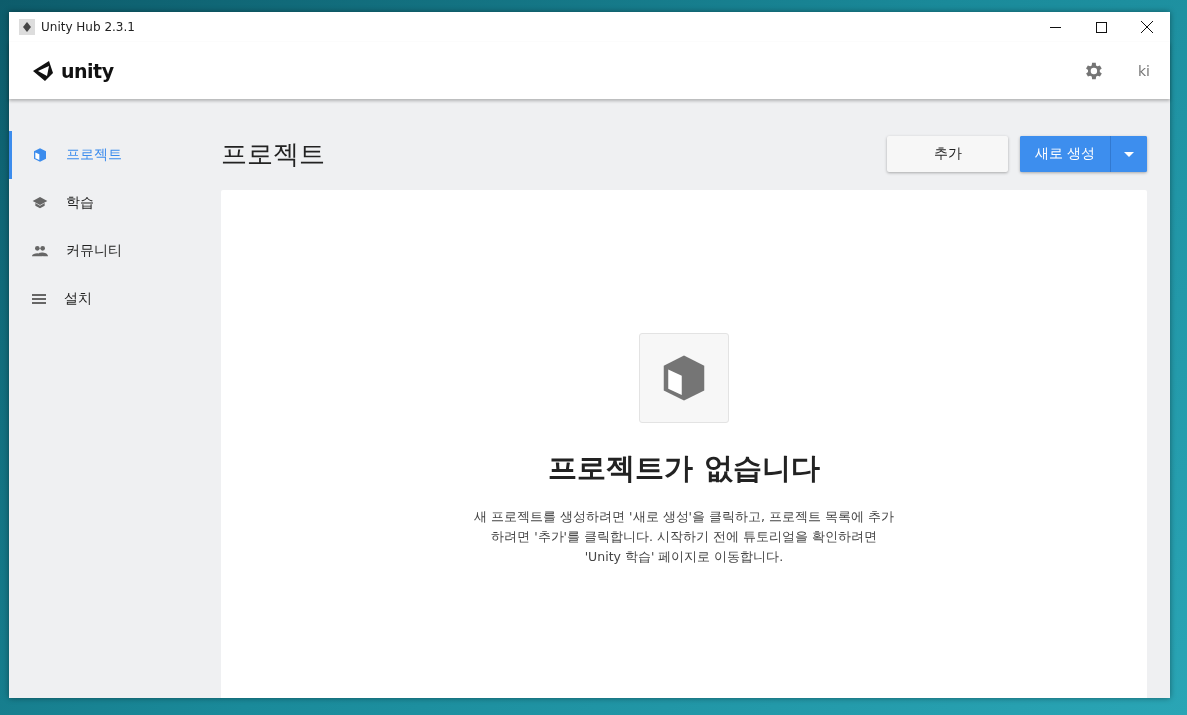 The width and height of the screenshot is (1187, 715). I want to click on sidebar-item: 설치, so click(109, 299).